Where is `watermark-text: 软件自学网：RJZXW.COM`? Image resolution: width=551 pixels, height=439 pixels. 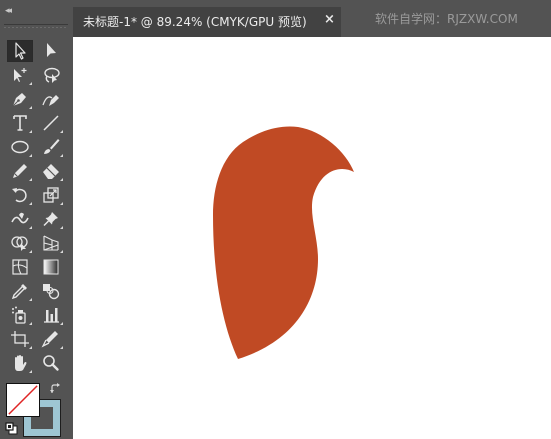
watermark-text: 软件自学网：RJZXW.COM is located at coordinates (446, 19).